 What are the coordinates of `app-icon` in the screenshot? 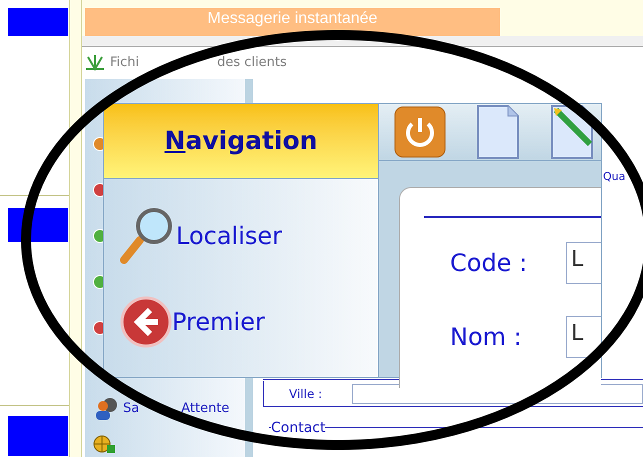 It's located at (95, 62).